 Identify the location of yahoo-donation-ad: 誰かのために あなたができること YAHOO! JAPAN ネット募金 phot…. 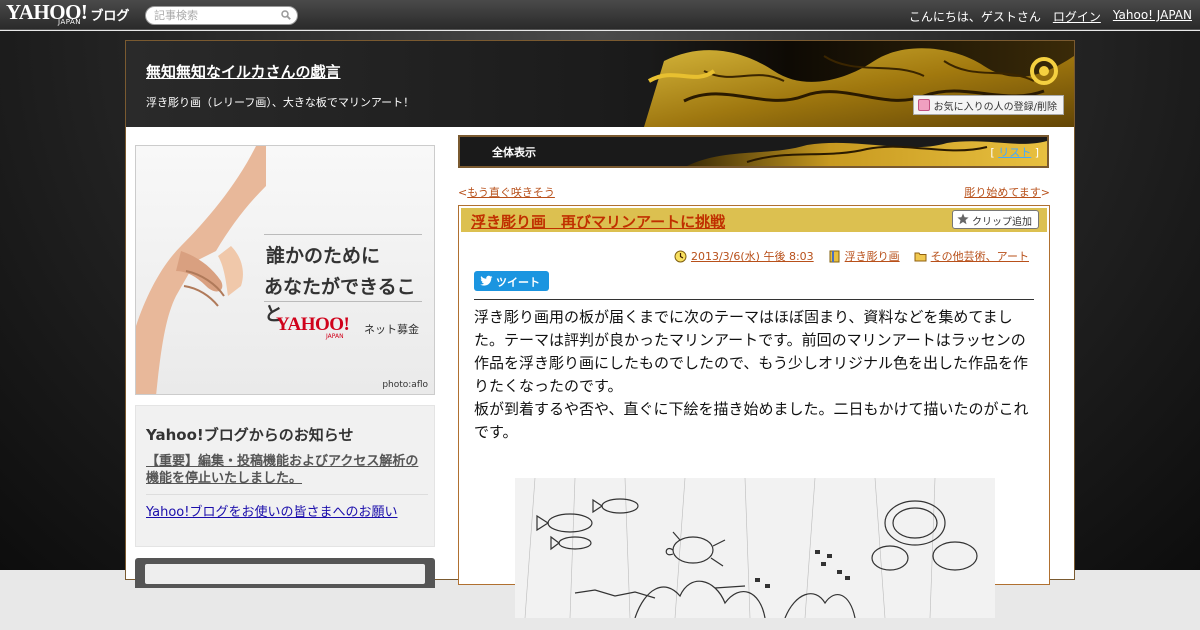
(285, 270).